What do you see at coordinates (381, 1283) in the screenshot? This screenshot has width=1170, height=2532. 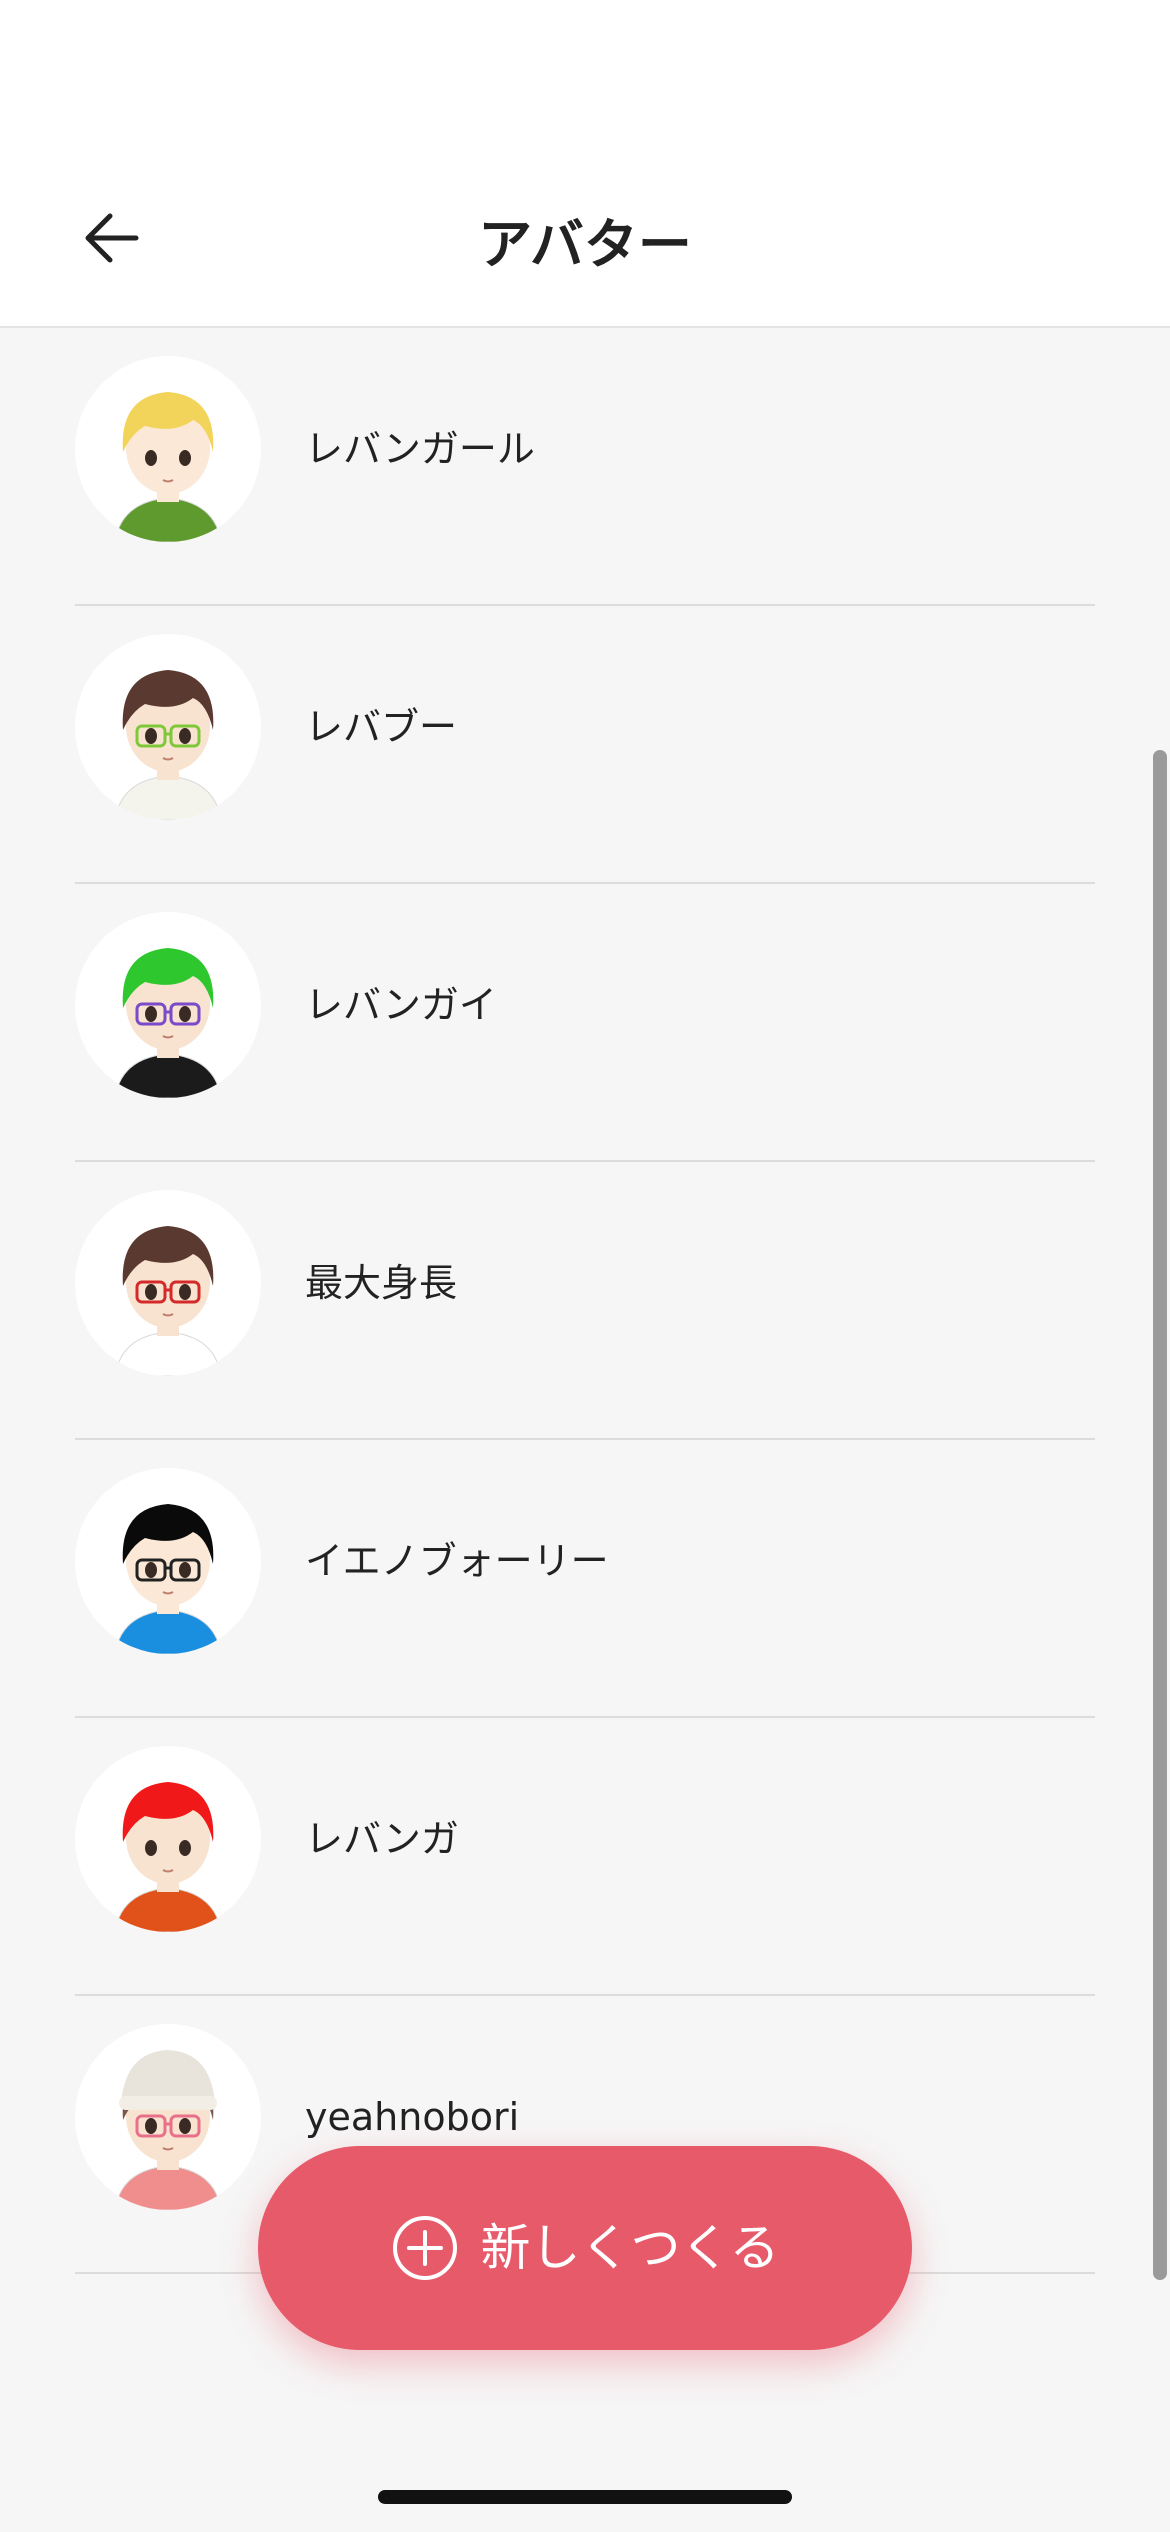 I see `avatar-name: 最大身長` at bounding box center [381, 1283].